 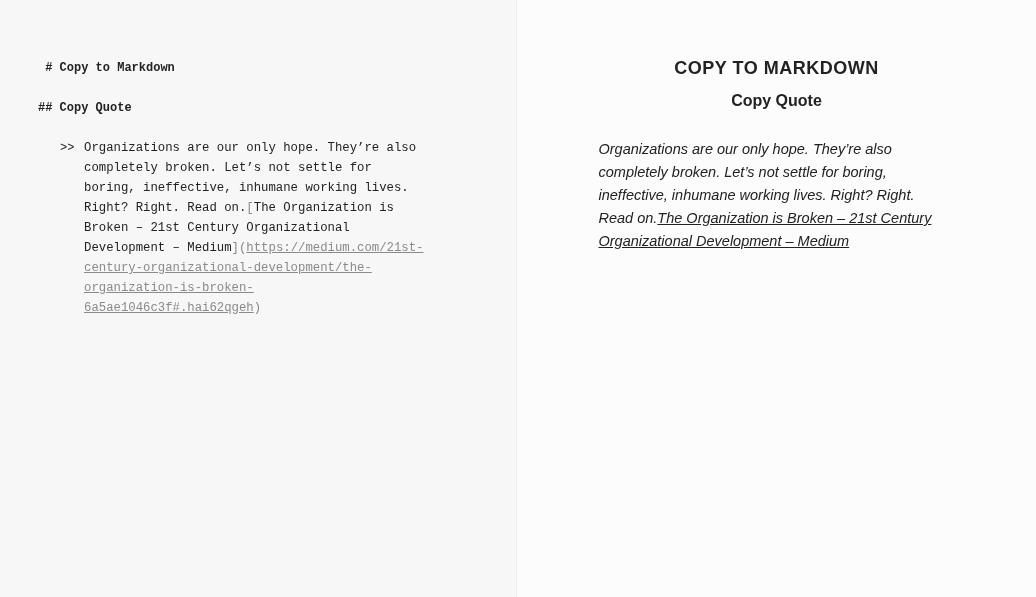 What do you see at coordinates (85, 108) in the screenshot?
I see `subheading-line: ## Copy Quote` at bounding box center [85, 108].